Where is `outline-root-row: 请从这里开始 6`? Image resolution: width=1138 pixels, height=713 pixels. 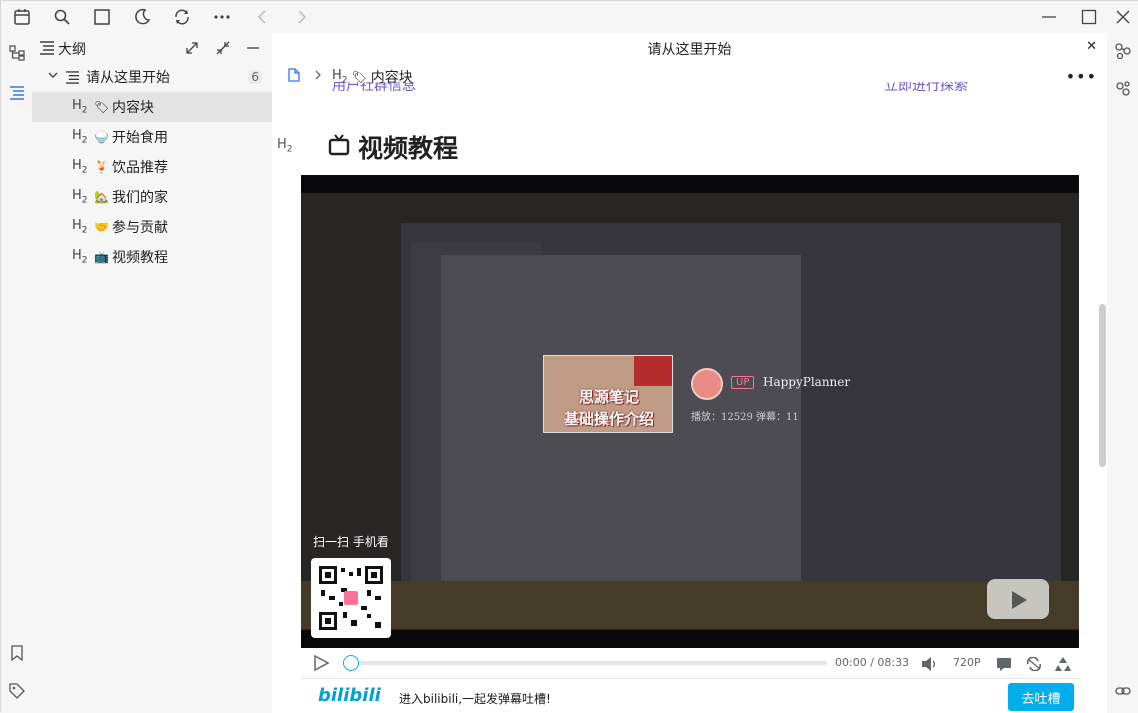
outline-root-row: 请从这里开始 6 is located at coordinates (152, 77).